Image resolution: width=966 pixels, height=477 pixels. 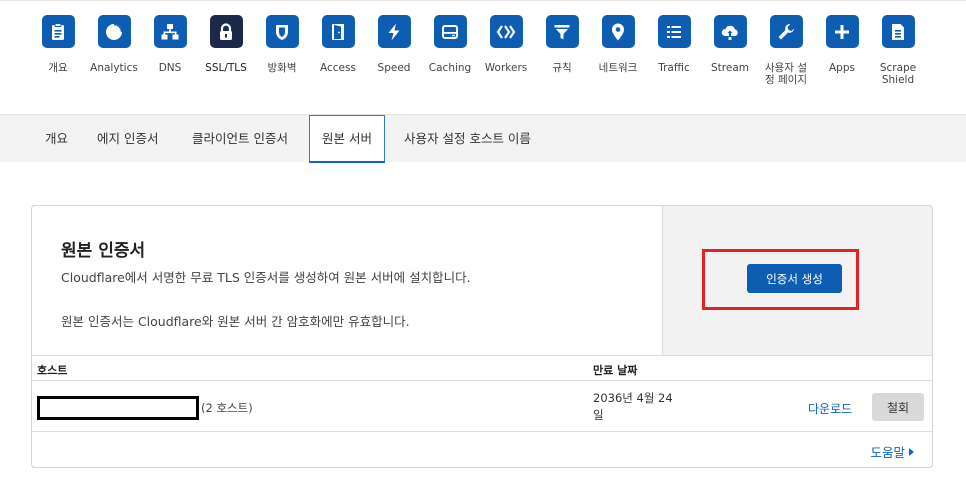 I want to click on app-speed: Speed, so click(x=394, y=44).